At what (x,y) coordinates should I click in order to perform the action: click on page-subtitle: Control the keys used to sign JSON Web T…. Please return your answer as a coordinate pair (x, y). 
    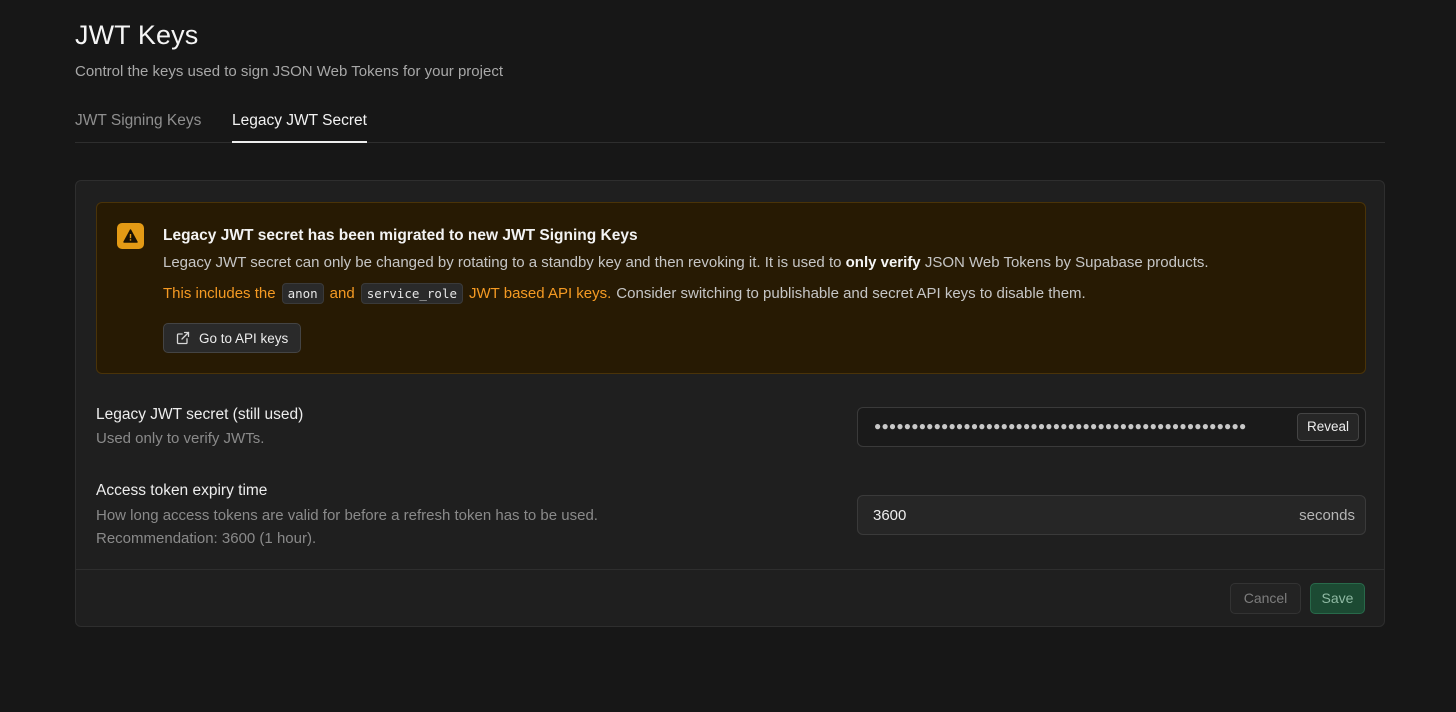
    Looking at the image, I should click on (289, 71).